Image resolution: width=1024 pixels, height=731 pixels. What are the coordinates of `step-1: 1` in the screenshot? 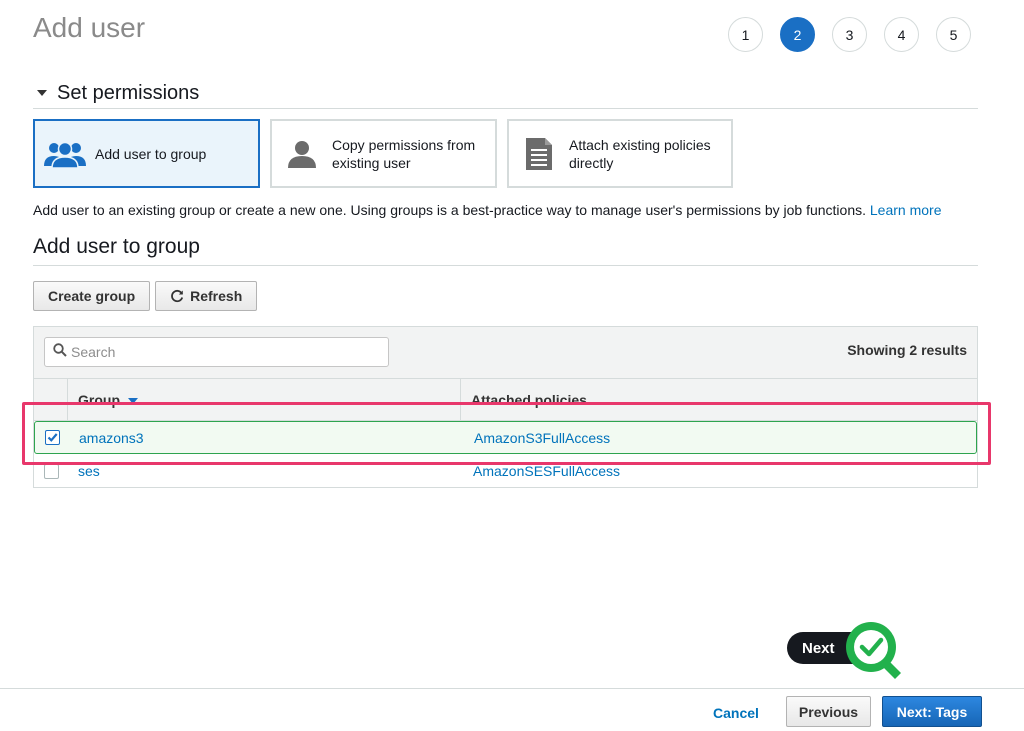 It's located at (745, 34).